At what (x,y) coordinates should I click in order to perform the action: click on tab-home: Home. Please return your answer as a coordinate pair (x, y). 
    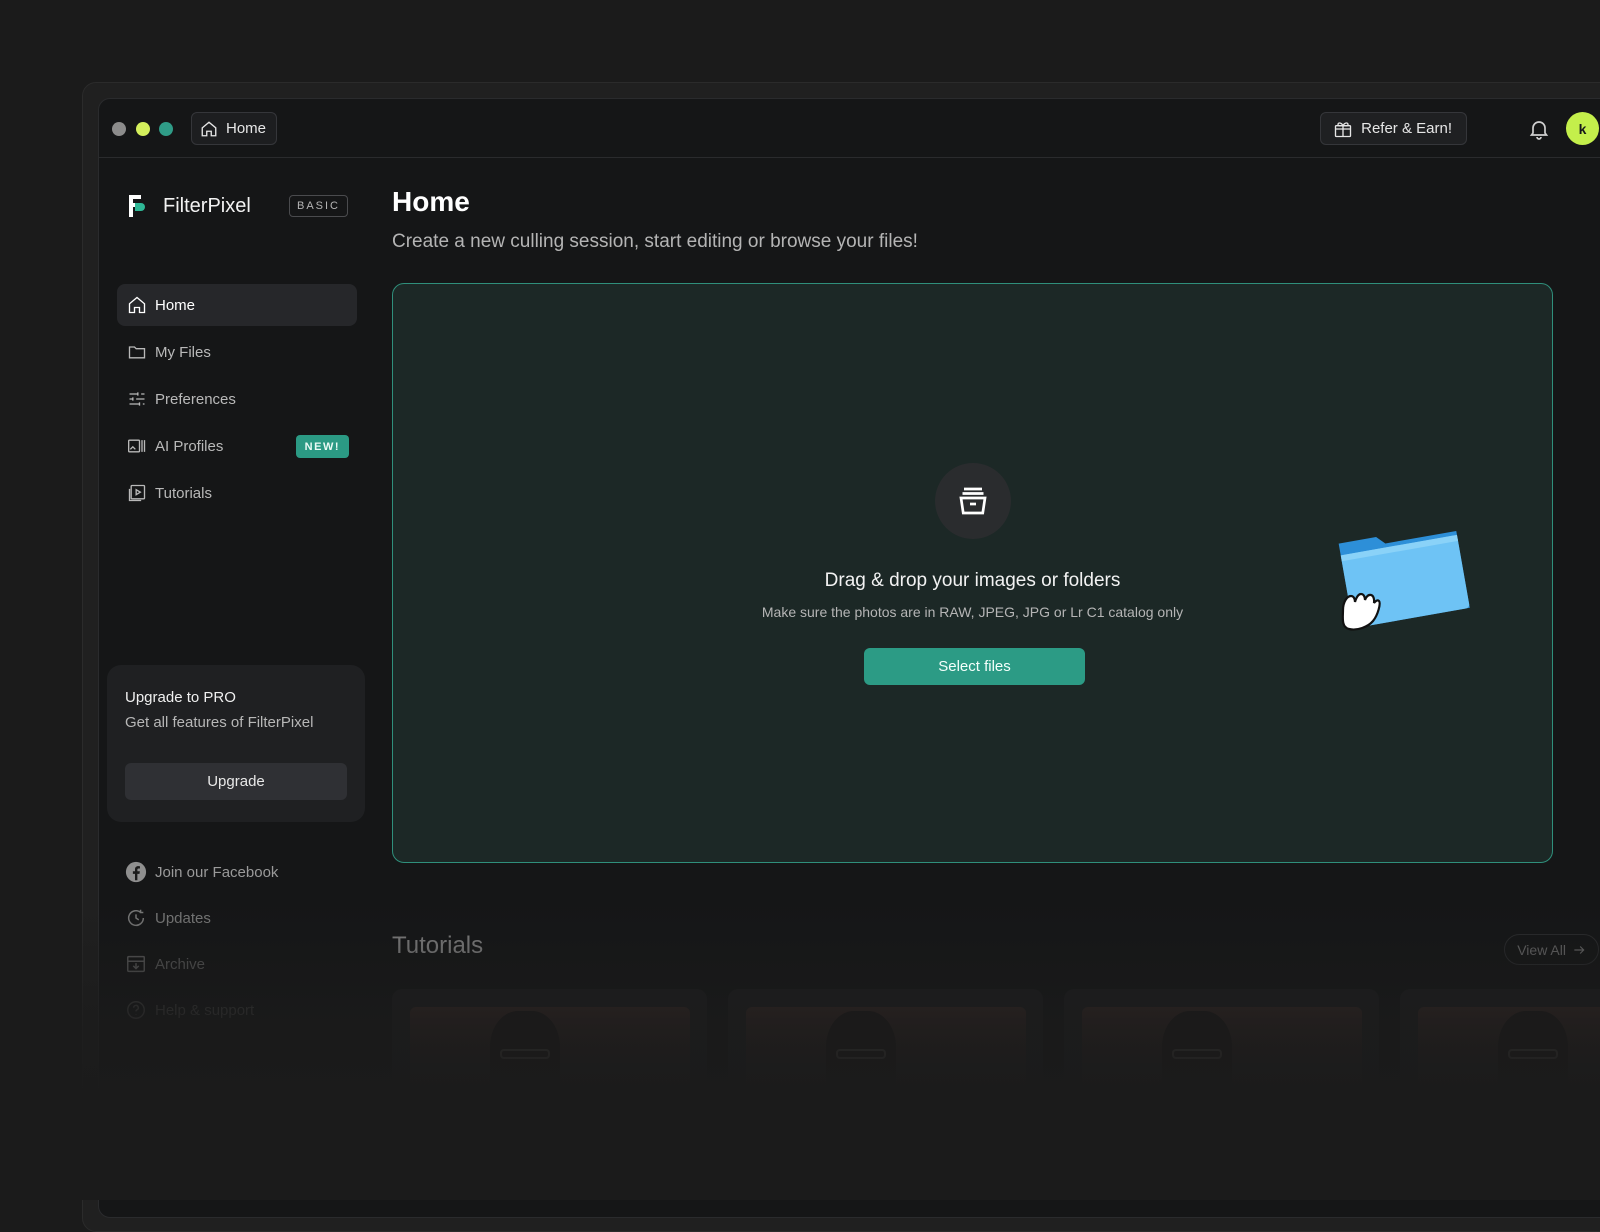
    Looking at the image, I should click on (234, 128).